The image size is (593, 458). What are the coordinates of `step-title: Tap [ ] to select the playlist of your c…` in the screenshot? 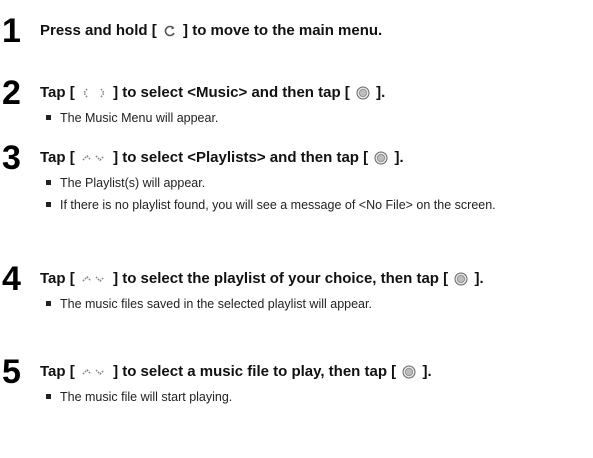 It's located at (262, 279).